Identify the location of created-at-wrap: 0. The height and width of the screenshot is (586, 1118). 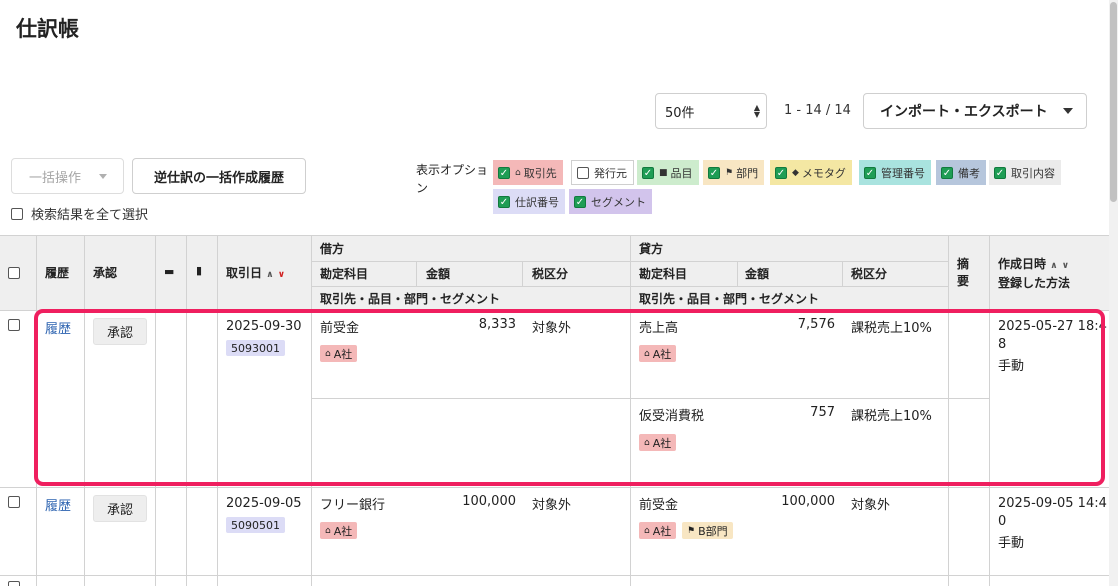
(1002, 521).